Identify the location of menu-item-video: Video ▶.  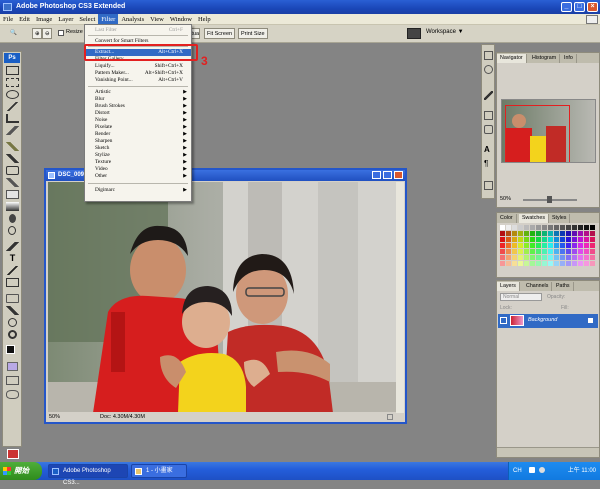
(138, 169).